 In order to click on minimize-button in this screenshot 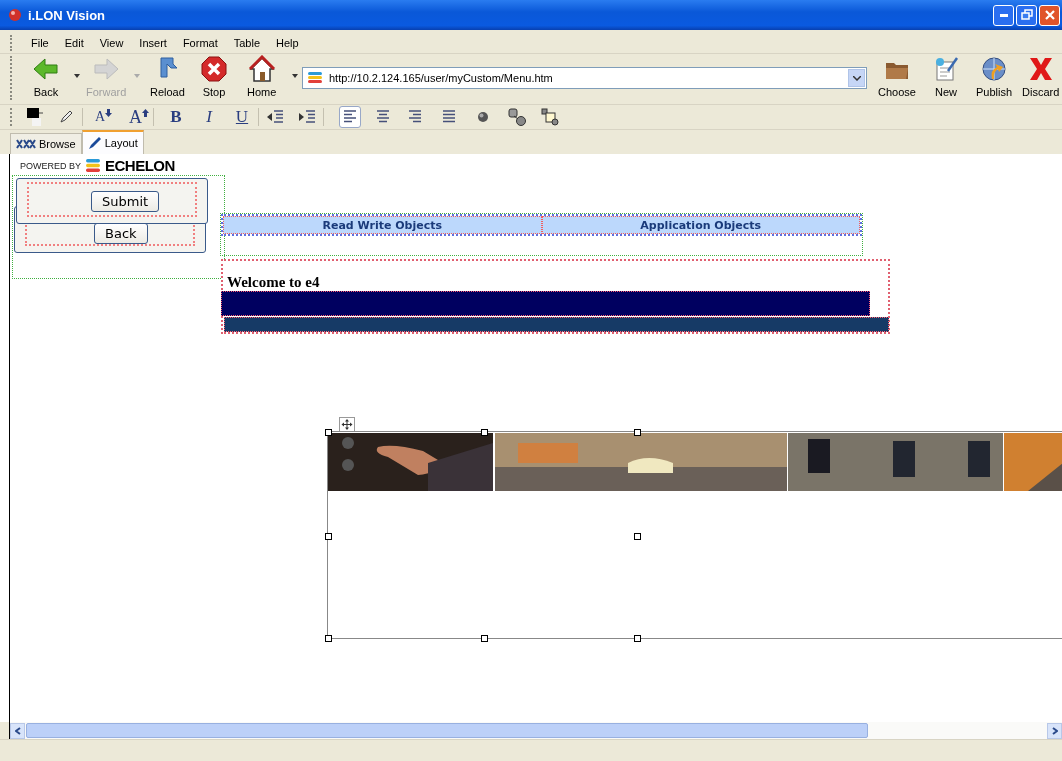, I will do `click(1003, 15)`.